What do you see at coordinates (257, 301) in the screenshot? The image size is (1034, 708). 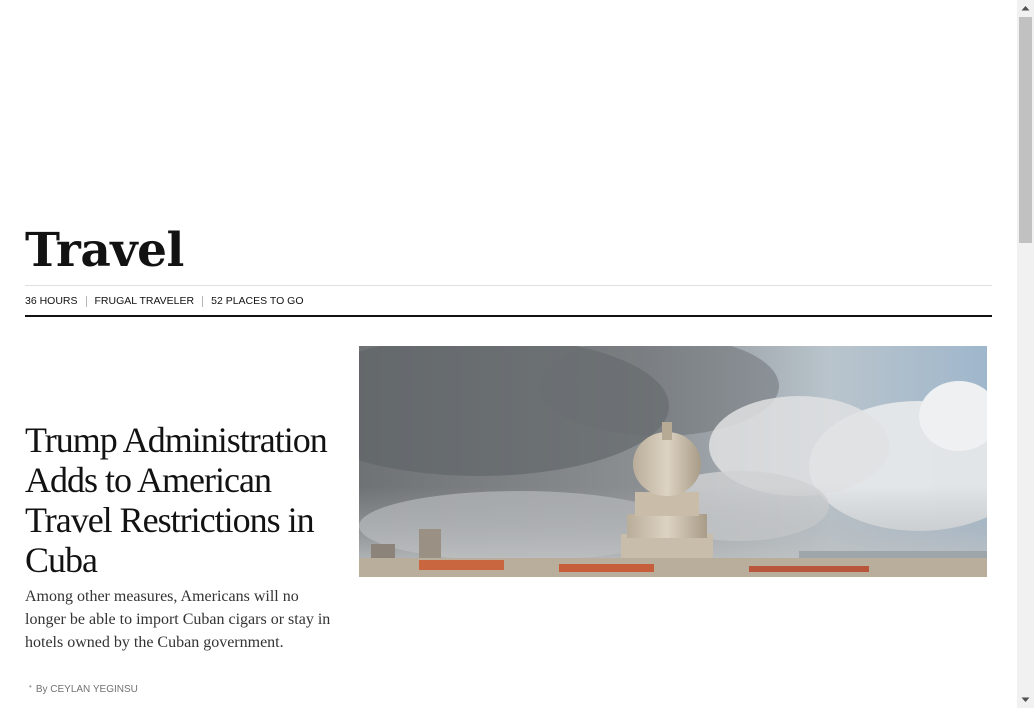 I see `subnav-item-52-places: 52 PLACES TO GO` at bounding box center [257, 301].